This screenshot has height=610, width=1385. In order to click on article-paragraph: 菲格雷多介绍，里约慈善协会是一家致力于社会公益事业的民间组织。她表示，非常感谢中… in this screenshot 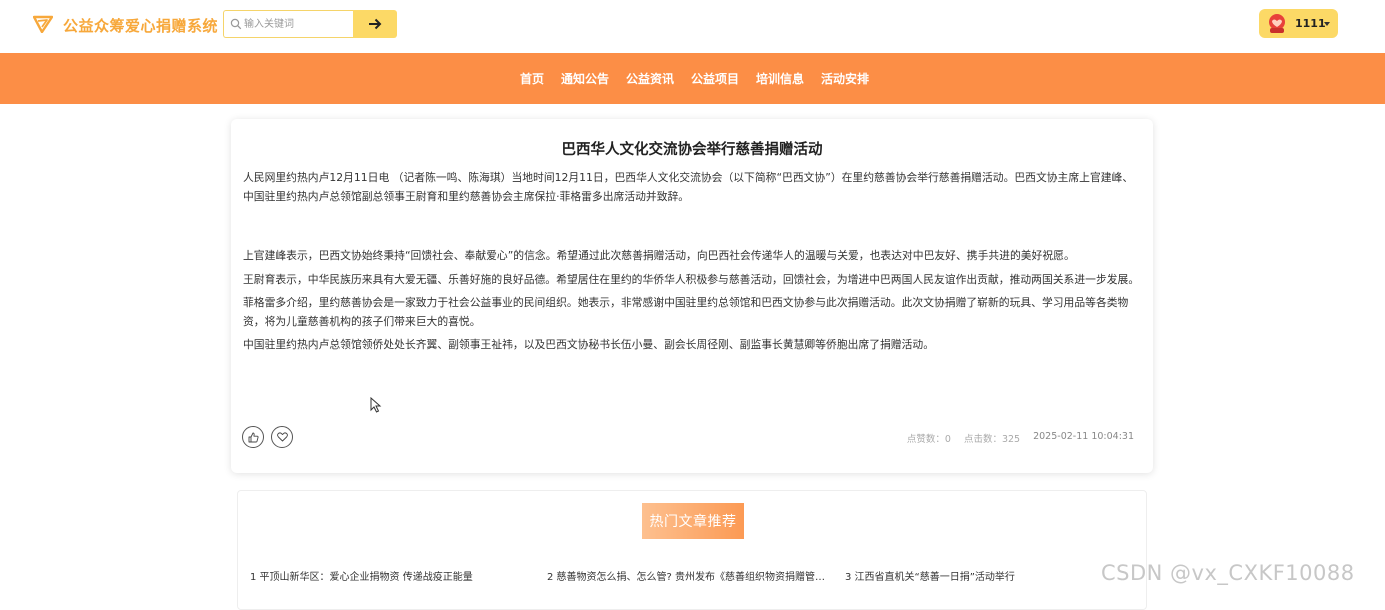, I will do `click(686, 312)`.